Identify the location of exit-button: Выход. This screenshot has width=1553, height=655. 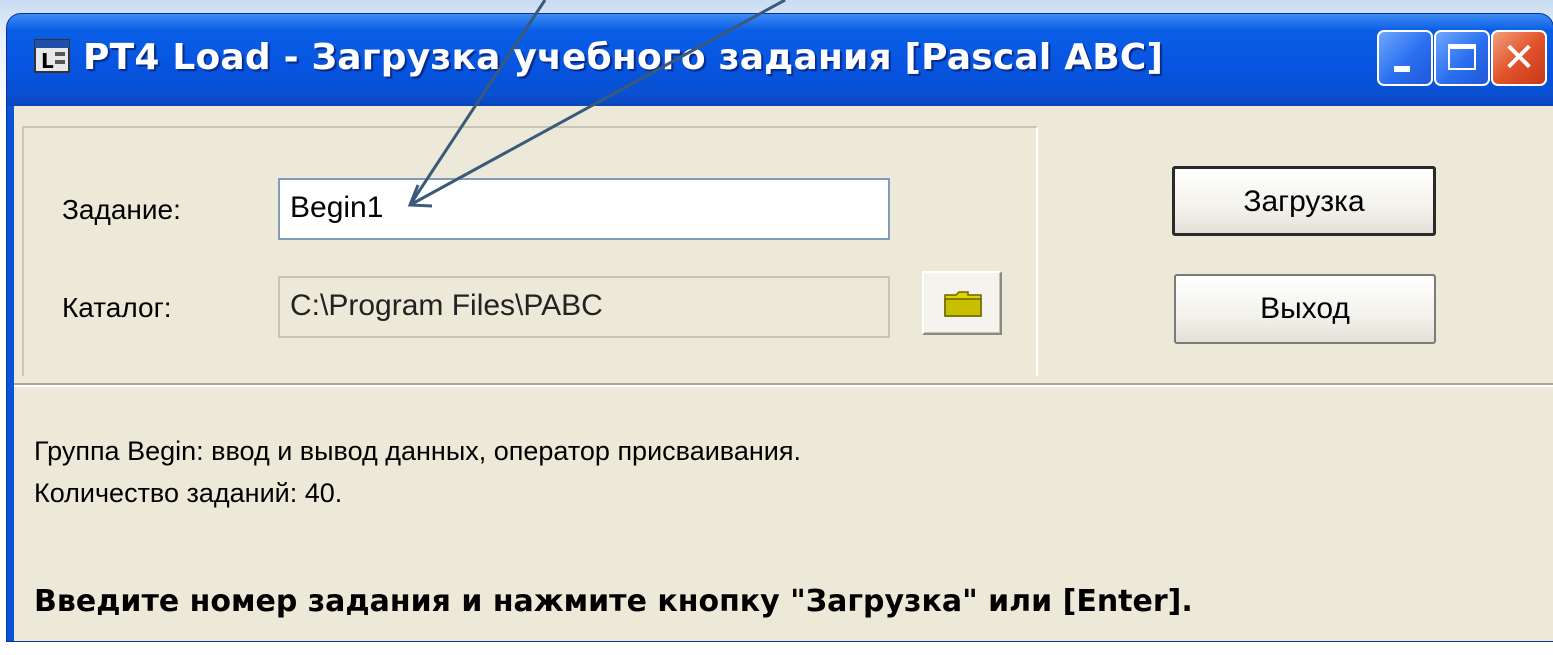
(1305, 309).